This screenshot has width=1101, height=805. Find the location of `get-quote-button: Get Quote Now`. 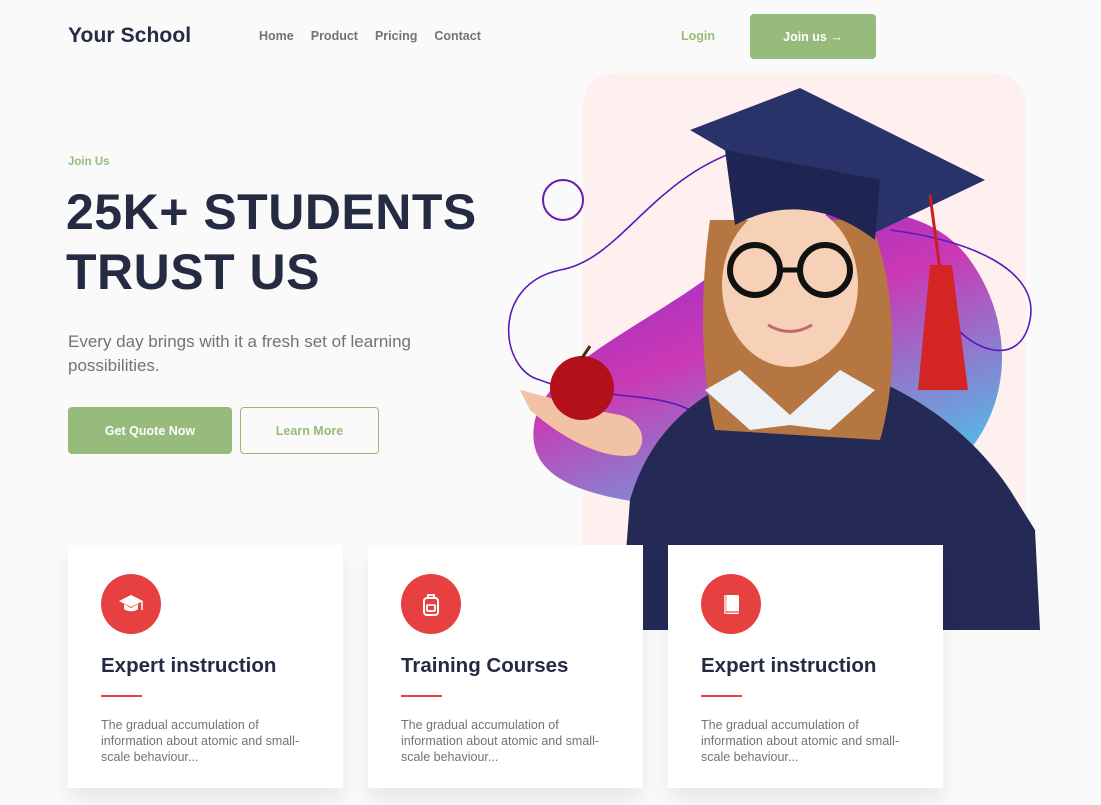

get-quote-button: Get Quote Now is located at coordinates (150, 430).